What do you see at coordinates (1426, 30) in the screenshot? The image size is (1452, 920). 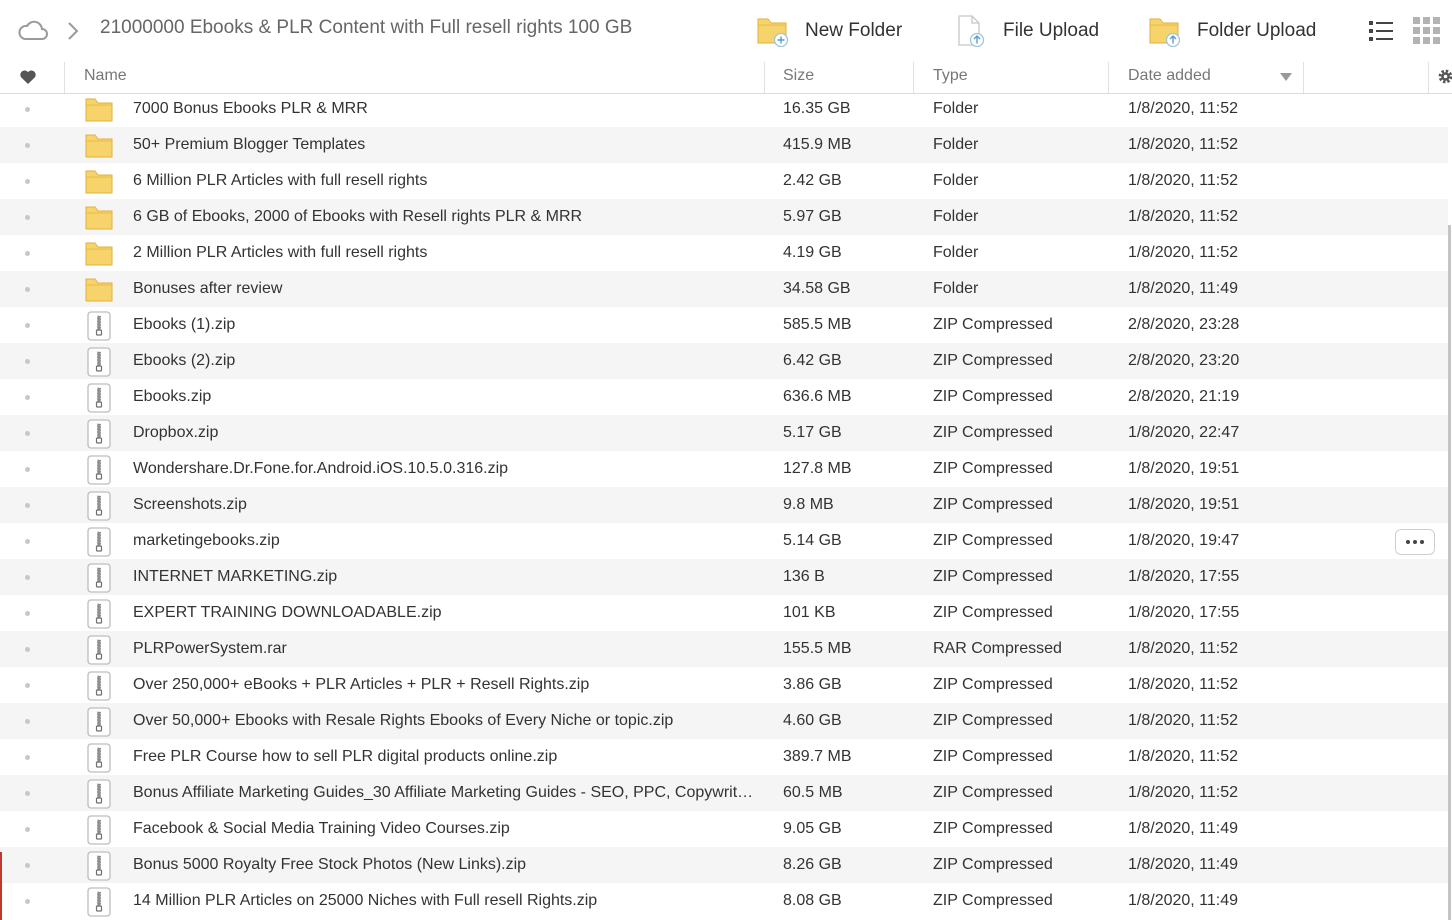 I see `grid-view-icon` at bounding box center [1426, 30].